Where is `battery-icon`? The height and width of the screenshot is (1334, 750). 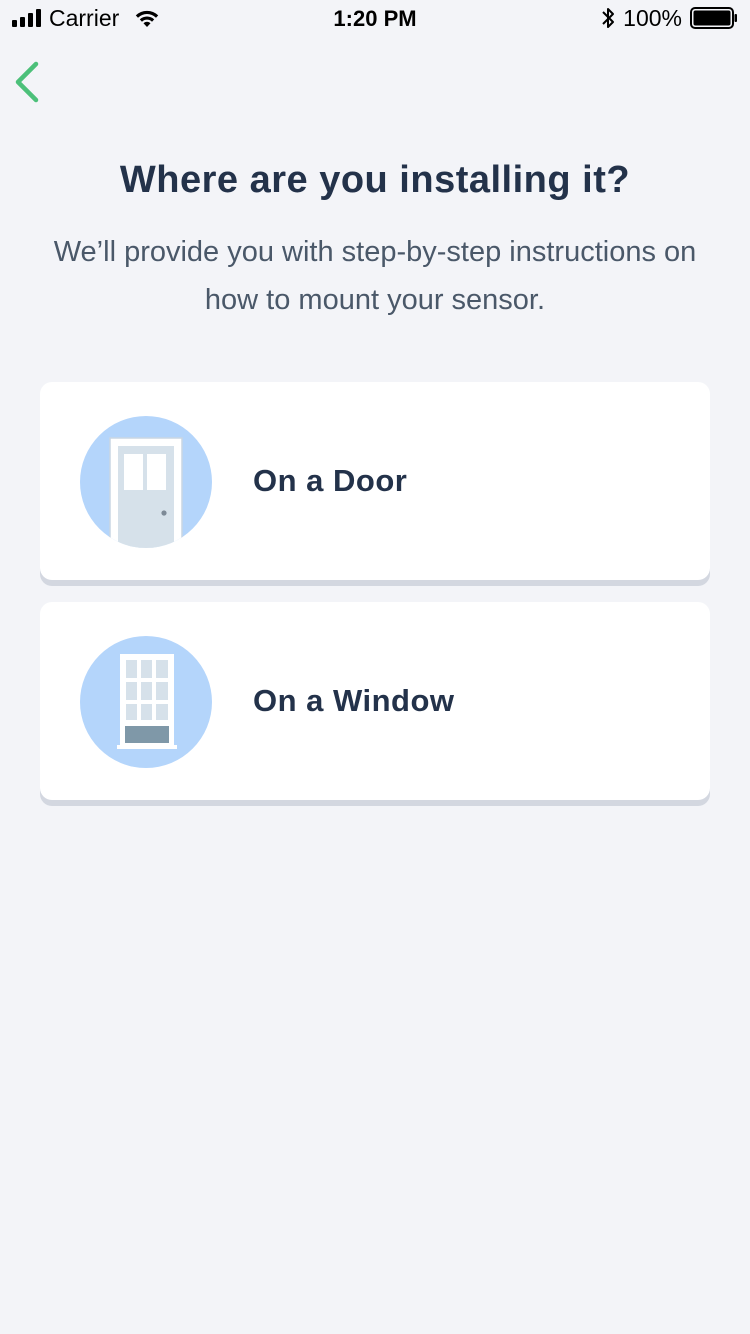 battery-icon is located at coordinates (713, 18).